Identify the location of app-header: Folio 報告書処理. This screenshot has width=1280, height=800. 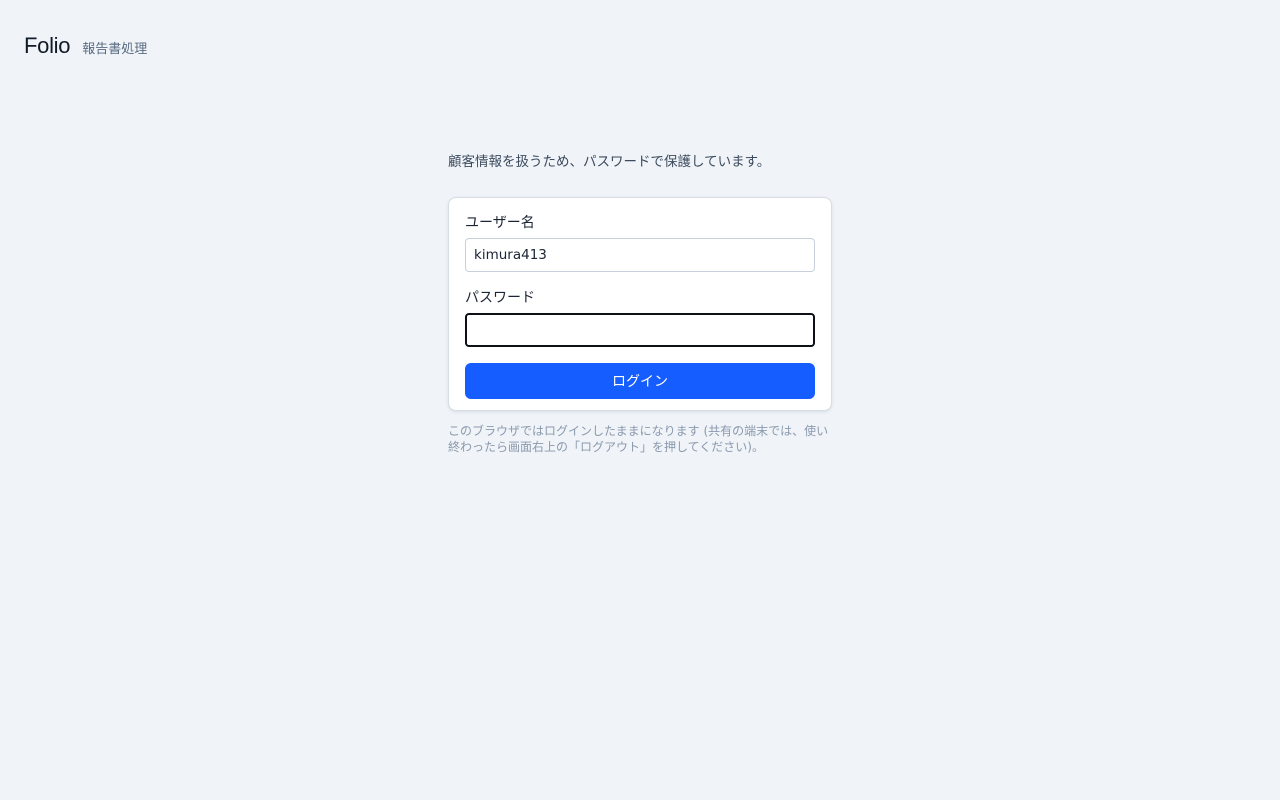
(85, 46).